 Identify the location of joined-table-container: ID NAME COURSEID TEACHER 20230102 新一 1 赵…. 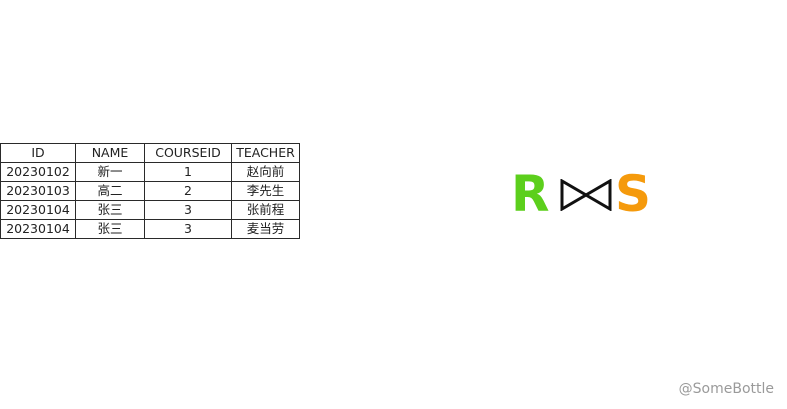
(150, 191).